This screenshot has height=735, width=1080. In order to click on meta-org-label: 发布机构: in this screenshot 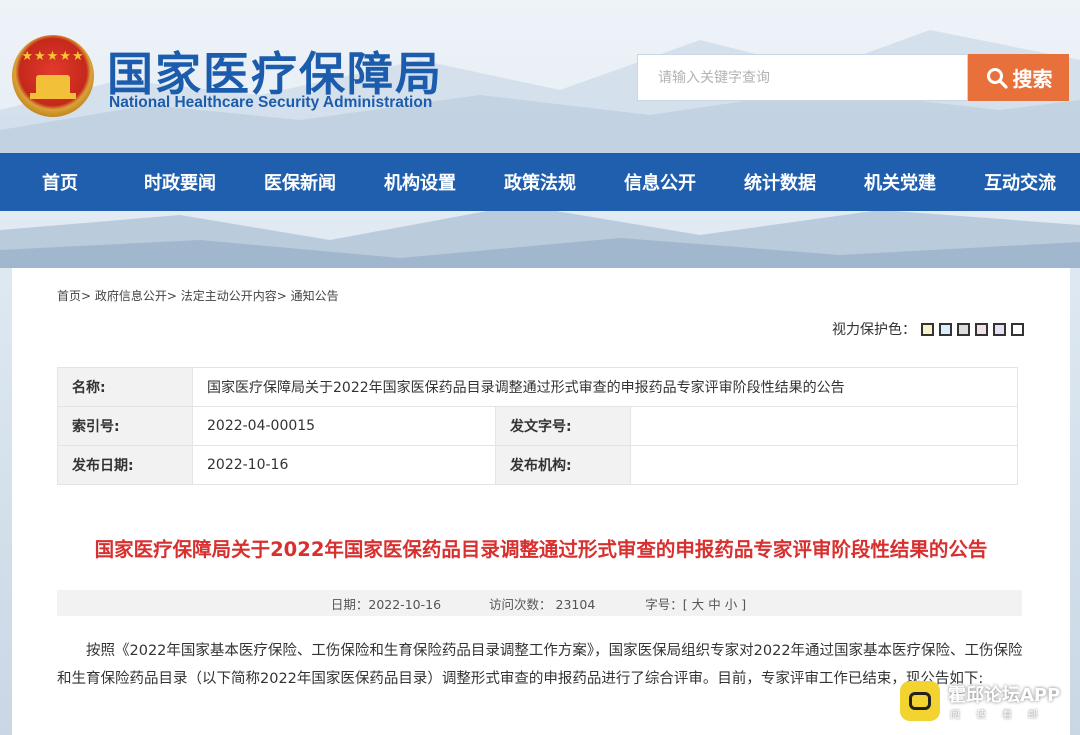, I will do `click(563, 465)`.